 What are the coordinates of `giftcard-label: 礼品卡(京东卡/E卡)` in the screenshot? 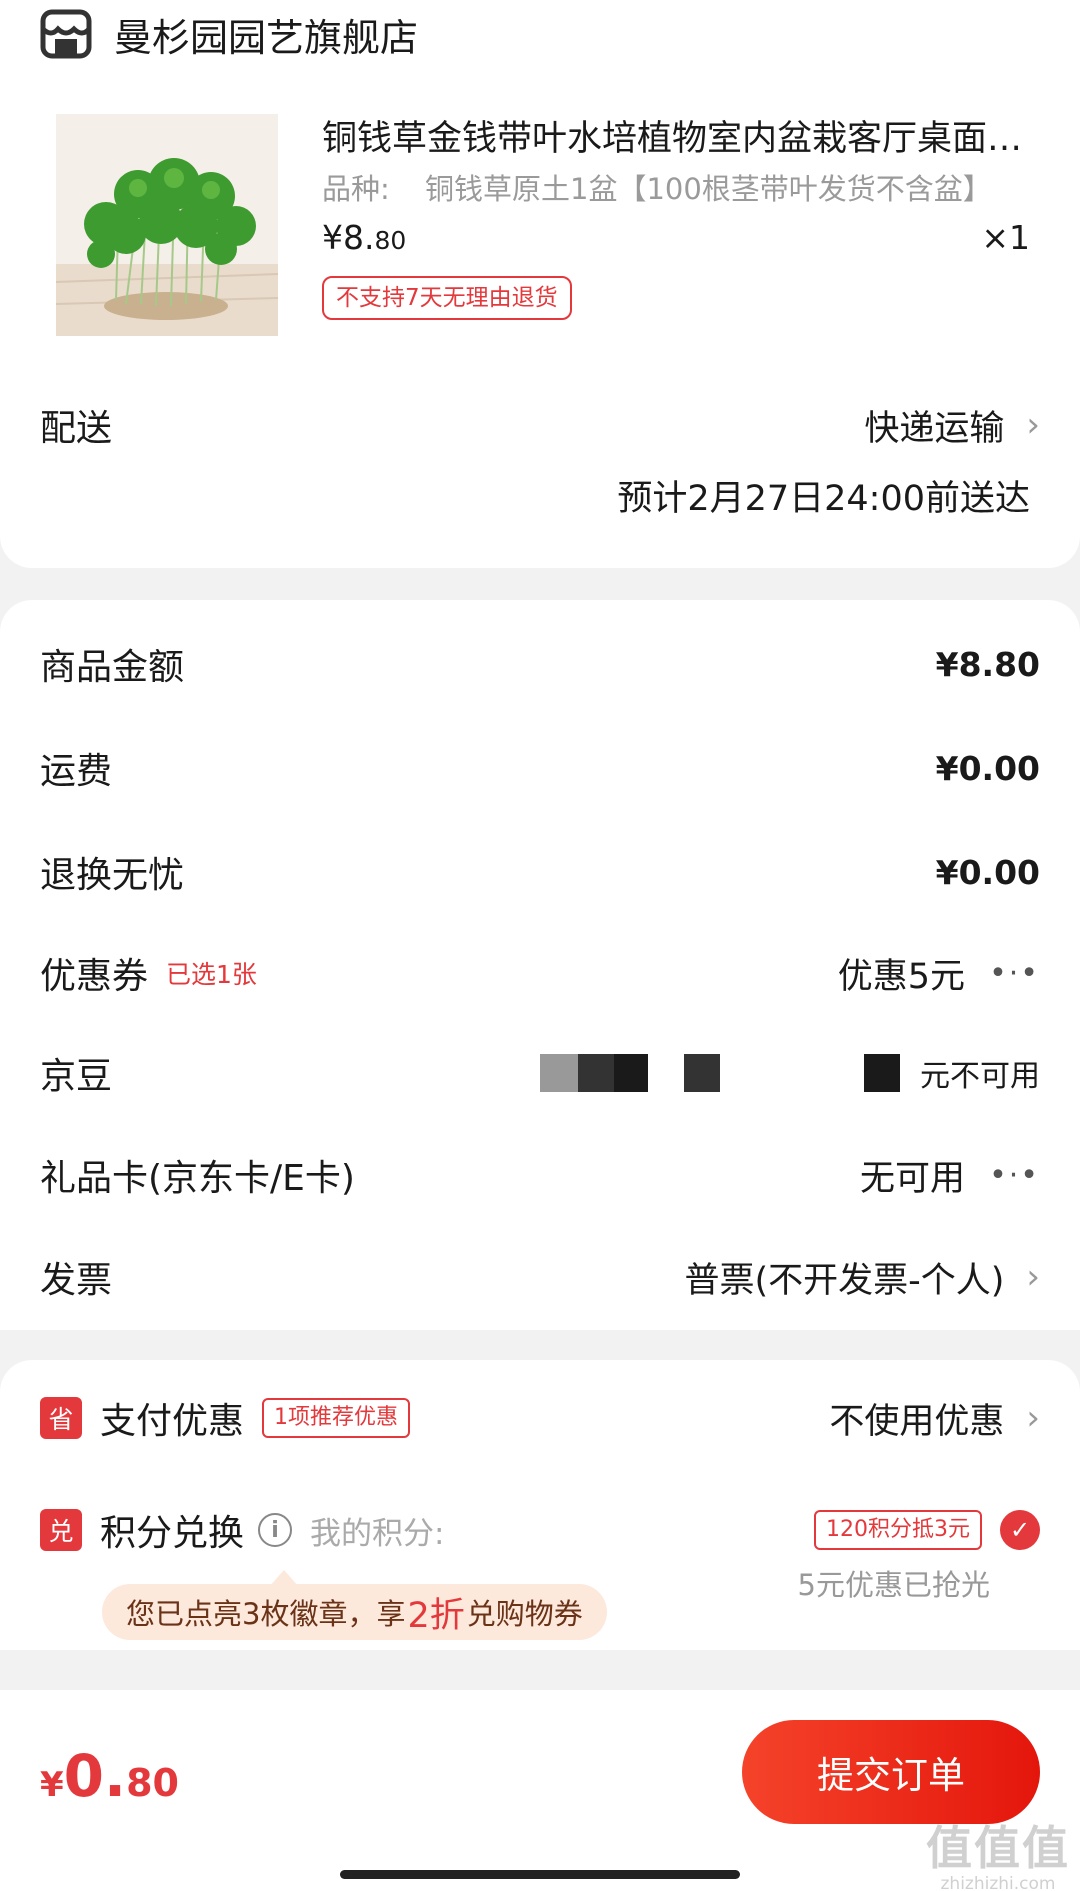 It's located at (197, 1178).